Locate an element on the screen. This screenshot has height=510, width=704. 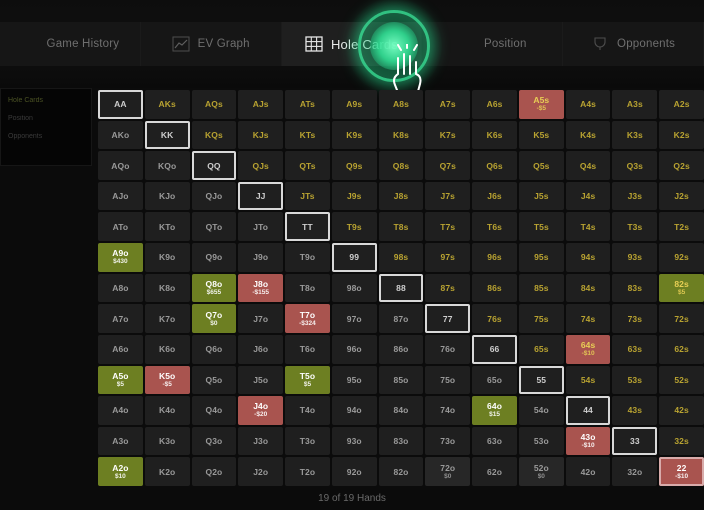
hand-cell-44: 44 is located at coordinates (588, 410).